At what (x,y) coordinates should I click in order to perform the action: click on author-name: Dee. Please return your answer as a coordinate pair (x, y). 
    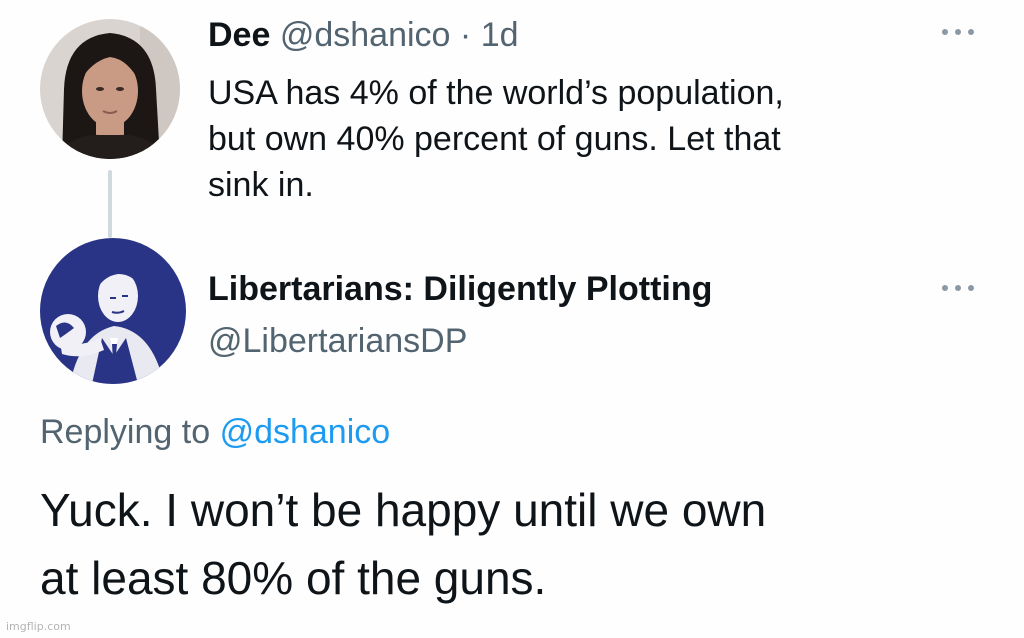
    Looking at the image, I should click on (239, 35).